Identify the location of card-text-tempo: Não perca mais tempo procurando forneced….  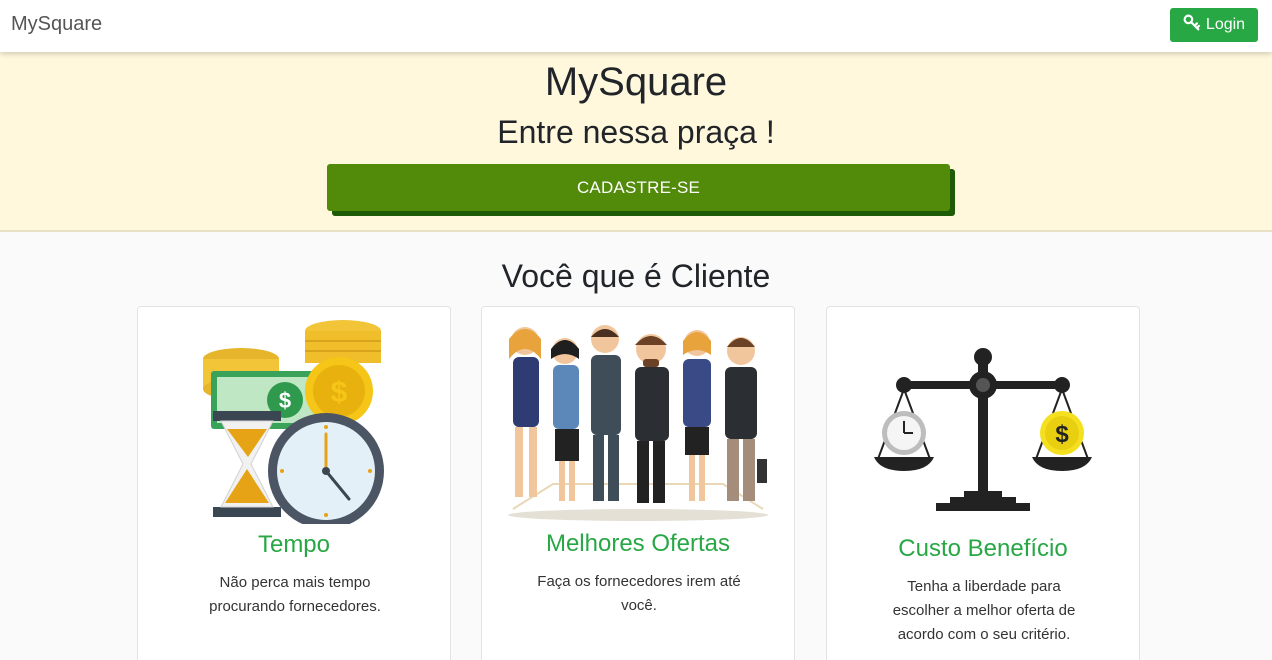
(295, 594).